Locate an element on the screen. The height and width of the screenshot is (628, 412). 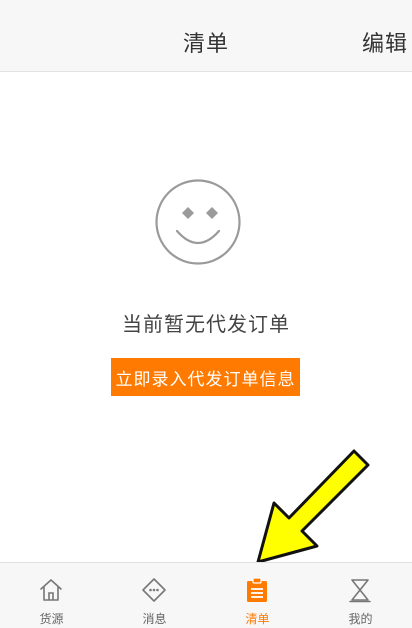
tab-qingdan: 清单 is located at coordinates (257, 595).